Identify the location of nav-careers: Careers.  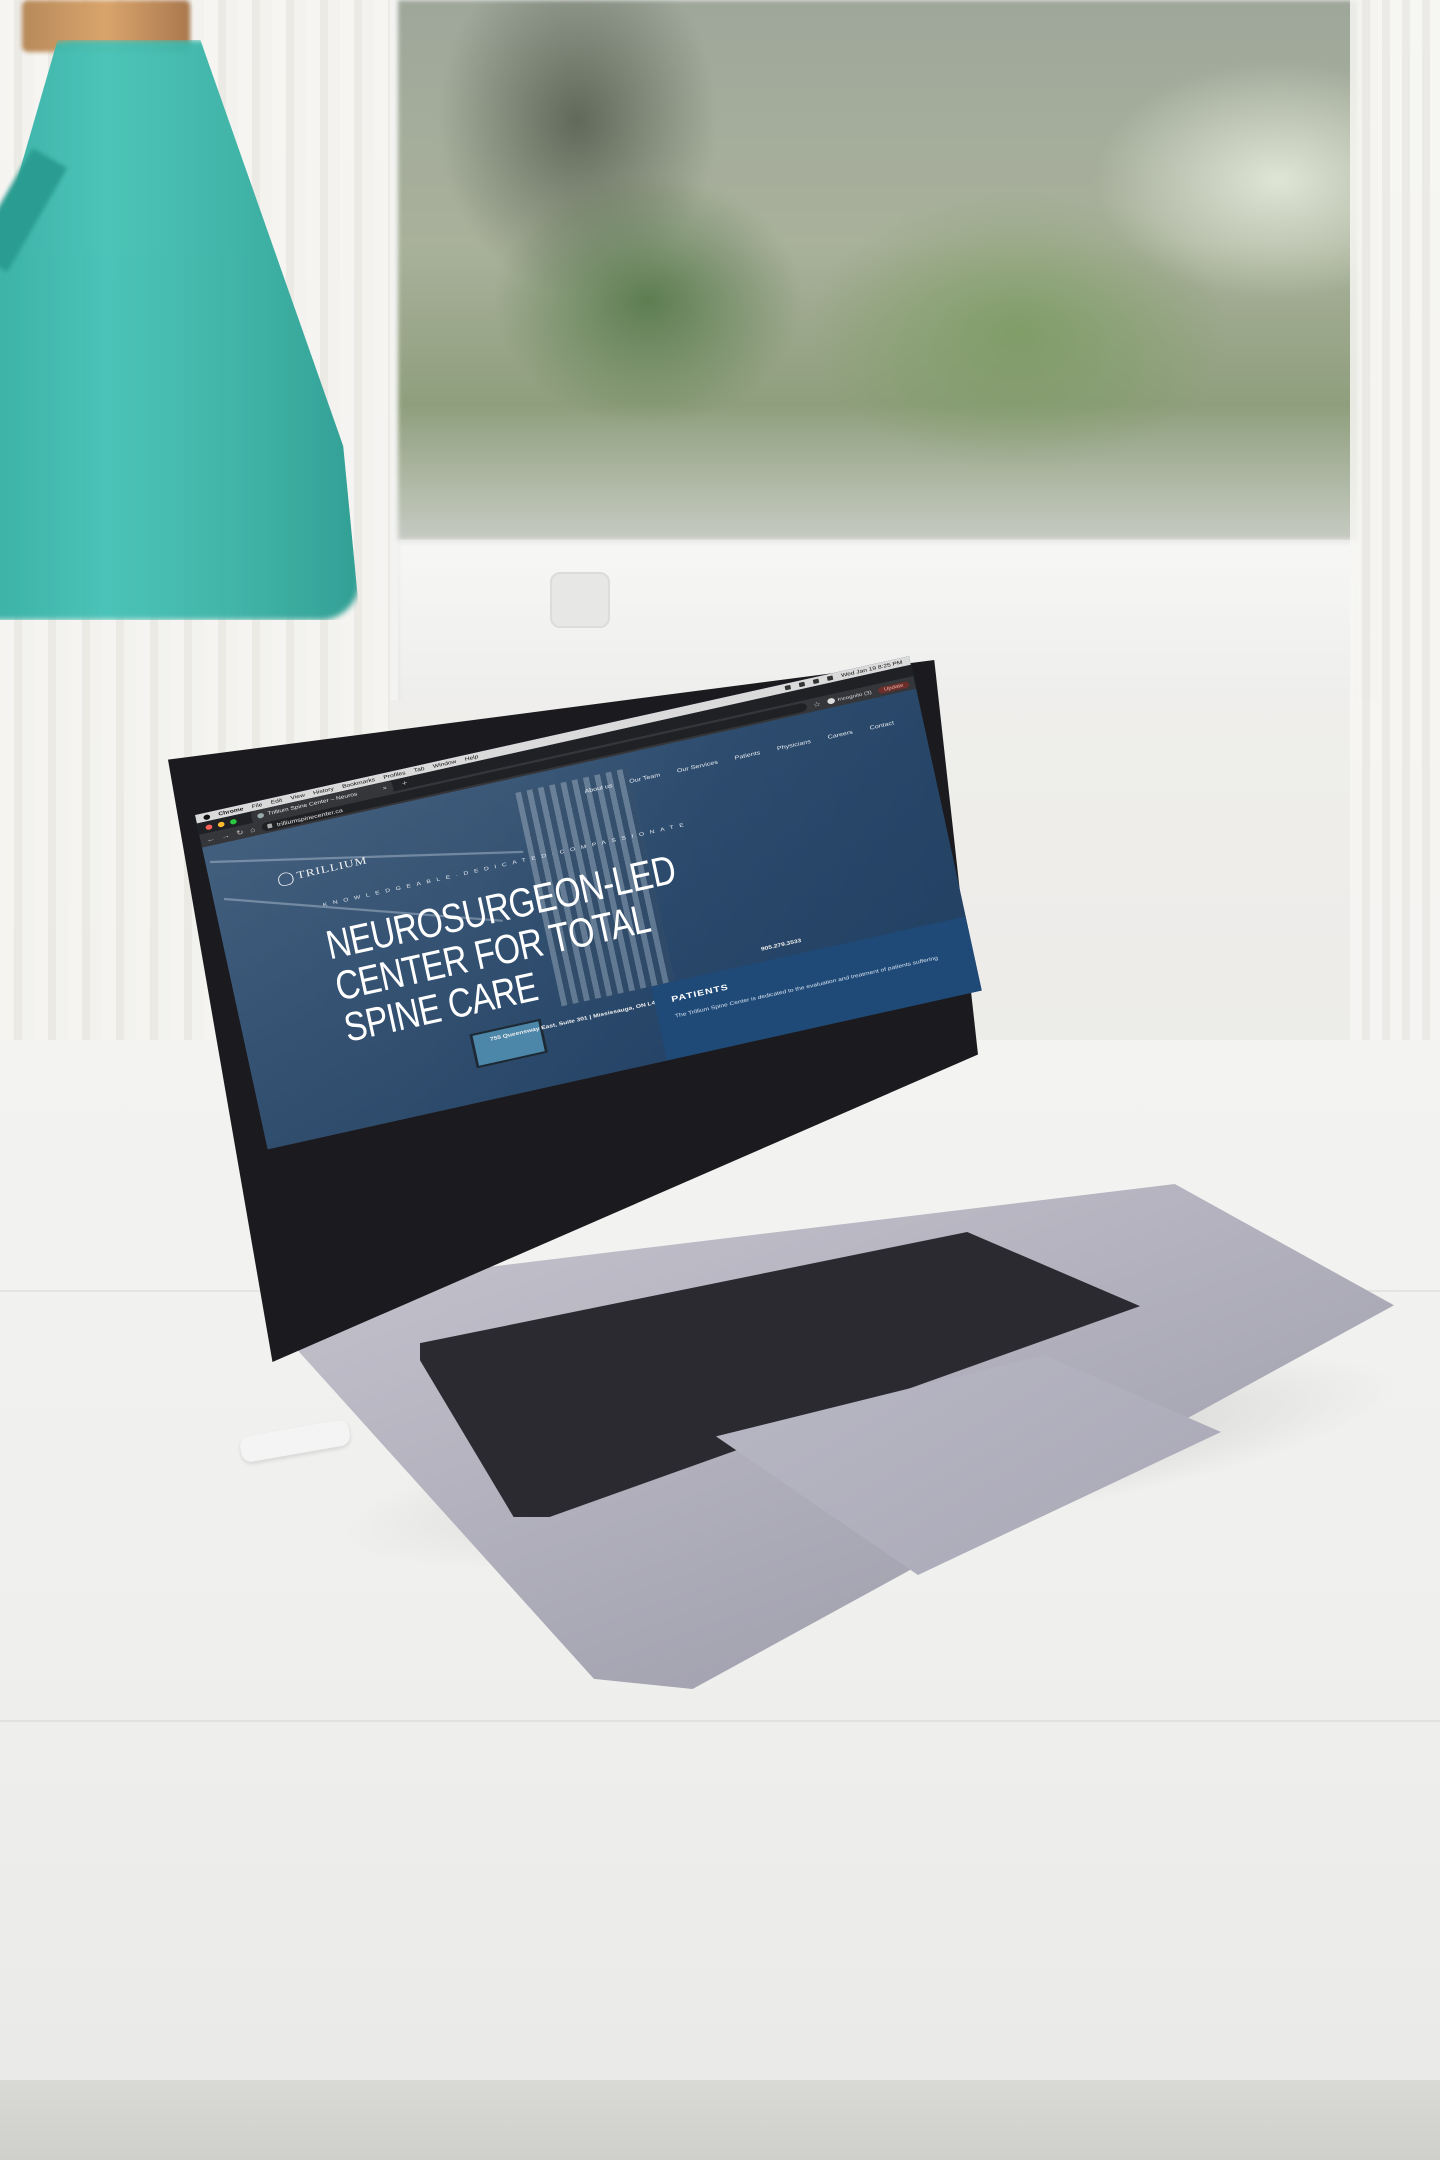
(840, 735).